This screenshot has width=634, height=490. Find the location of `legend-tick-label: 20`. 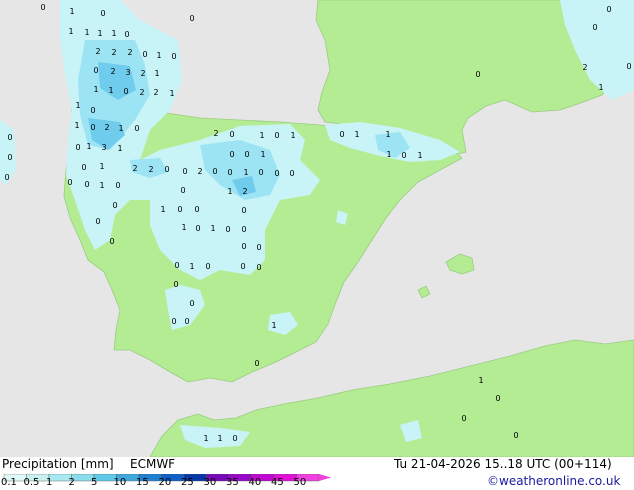

legend-tick-label: 20 is located at coordinates (165, 482).